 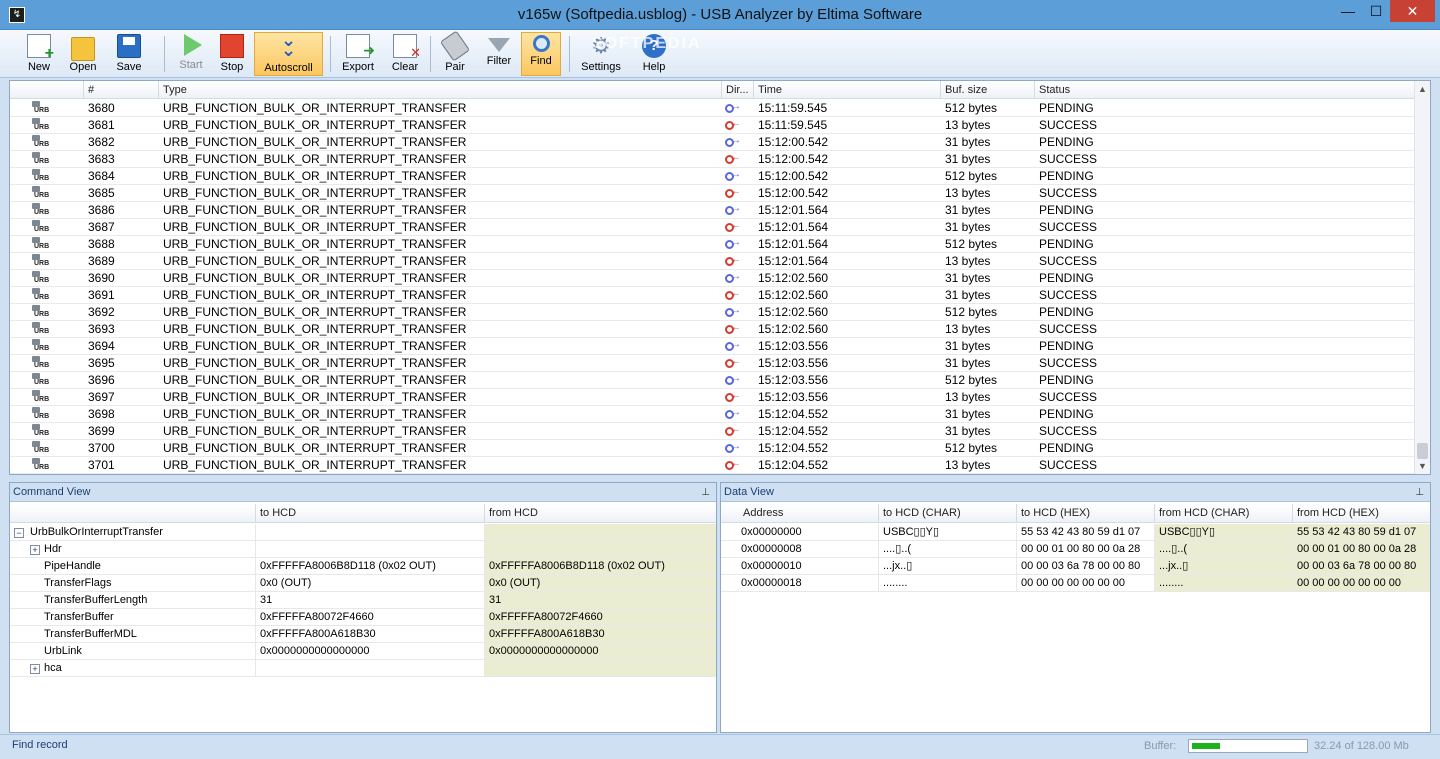 I want to click on column-header-to-hcd: to HCD, so click(x=370, y=513).